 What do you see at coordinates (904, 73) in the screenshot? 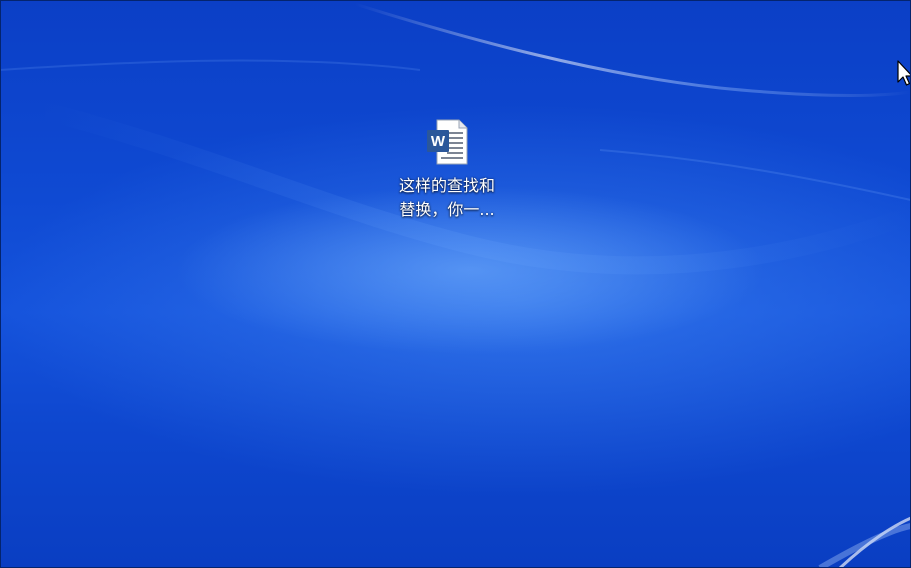
I see `mouse-pointer-icon` at bounding box center [904, 73].